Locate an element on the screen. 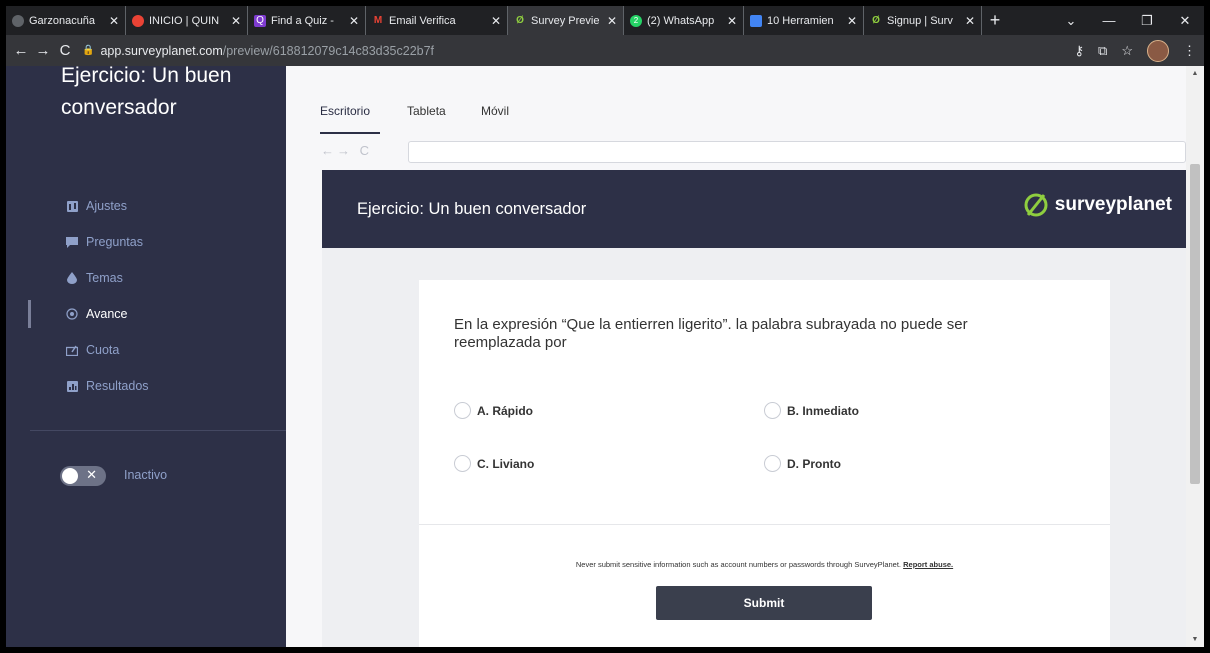 The height and width of the screenshot is (653, 1210). new-tab-button: + is located at coordinates (995, 20).